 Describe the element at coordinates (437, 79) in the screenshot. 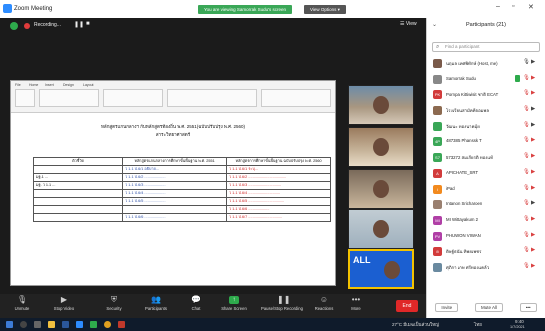

I see `avatar` at that location.